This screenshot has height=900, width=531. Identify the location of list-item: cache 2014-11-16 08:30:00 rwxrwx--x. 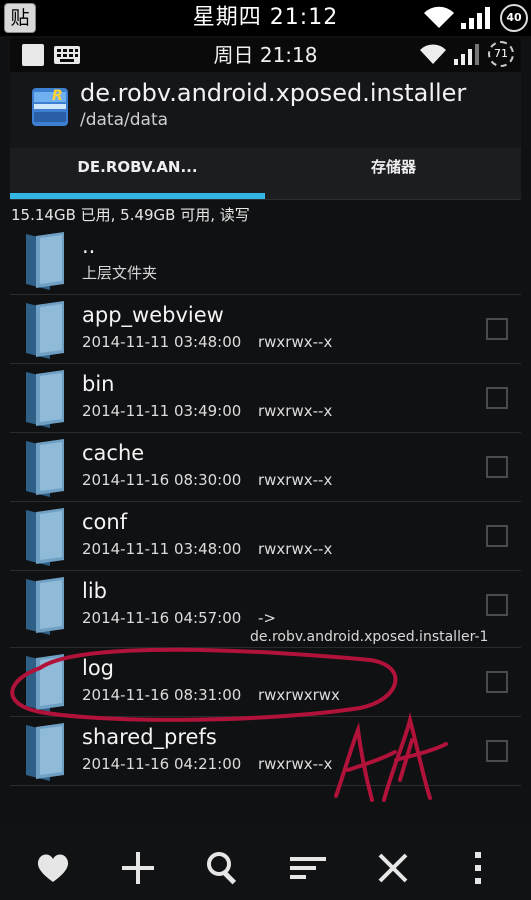
(265, 467).